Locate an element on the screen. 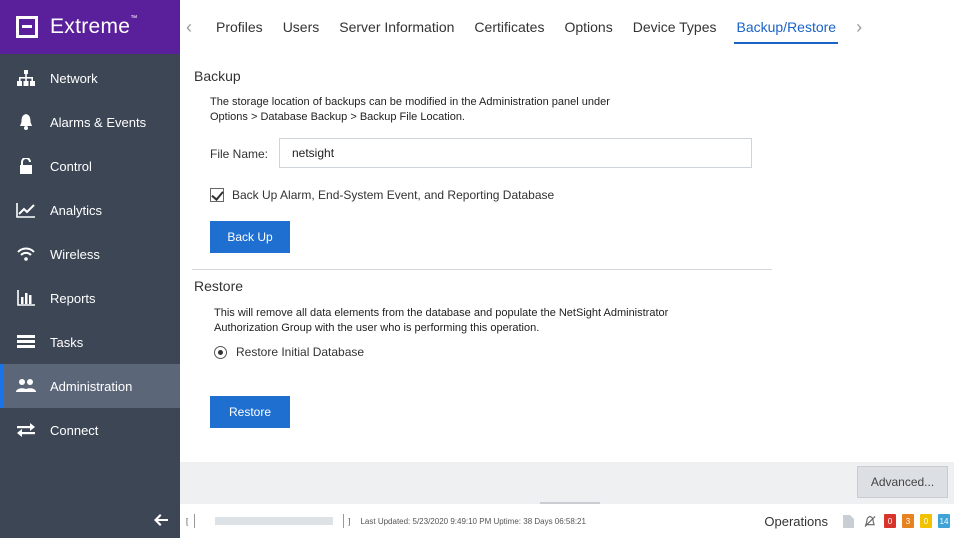 Image resolution: width=954 pixels, height=538 pixels. sidebar-item-label: Administration is located at coordinates (91, 386).